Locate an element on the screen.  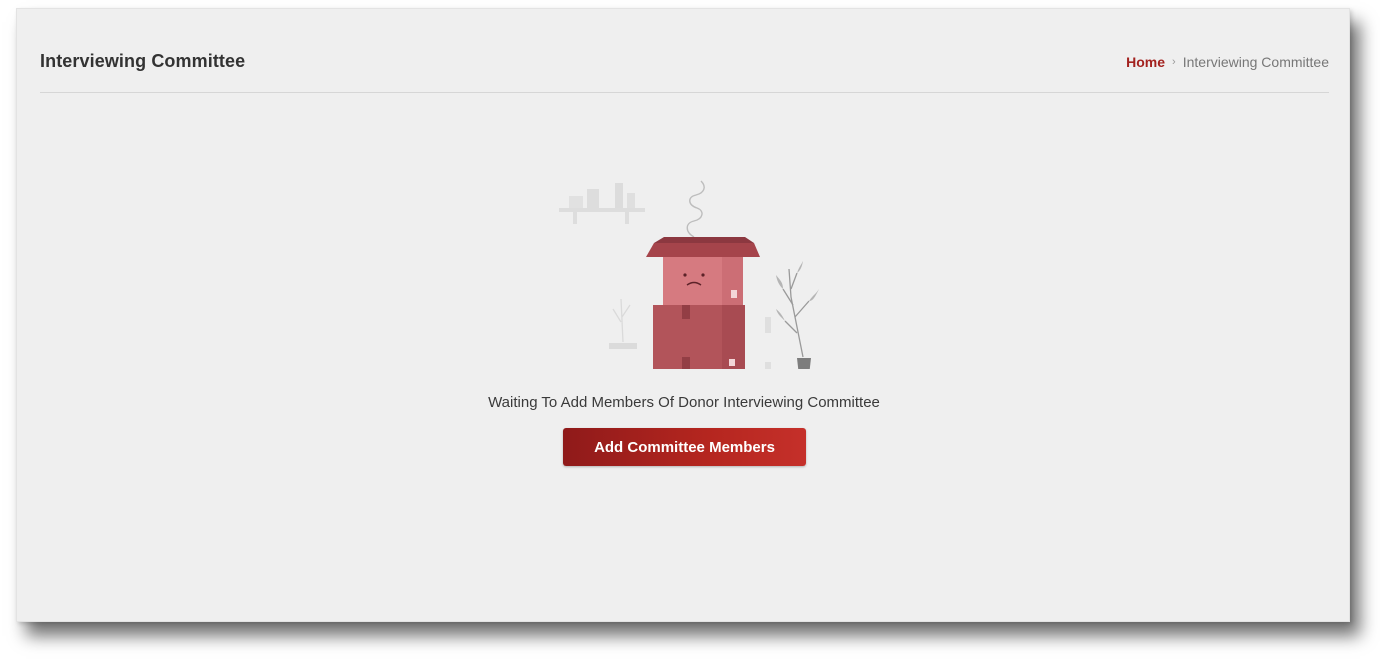
empty-box-icon is located at coordinates (689, 274).